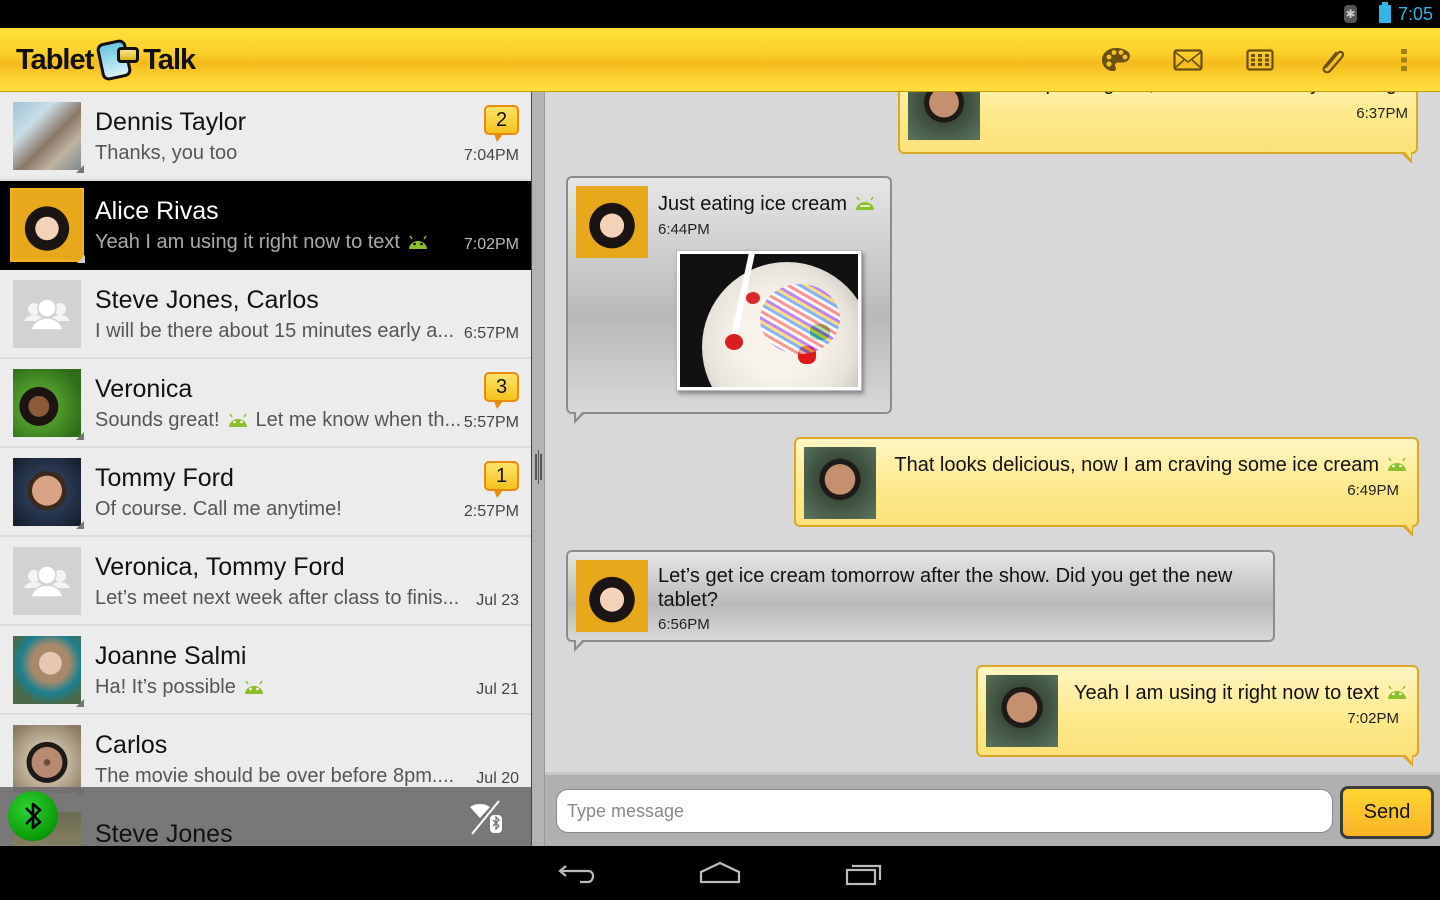 The width and height of the screenshot is (1440, 900). Describe the element at coordinates (171, 122) in the screenshot. I see `contact-name: Dennis Taylor` at that location.